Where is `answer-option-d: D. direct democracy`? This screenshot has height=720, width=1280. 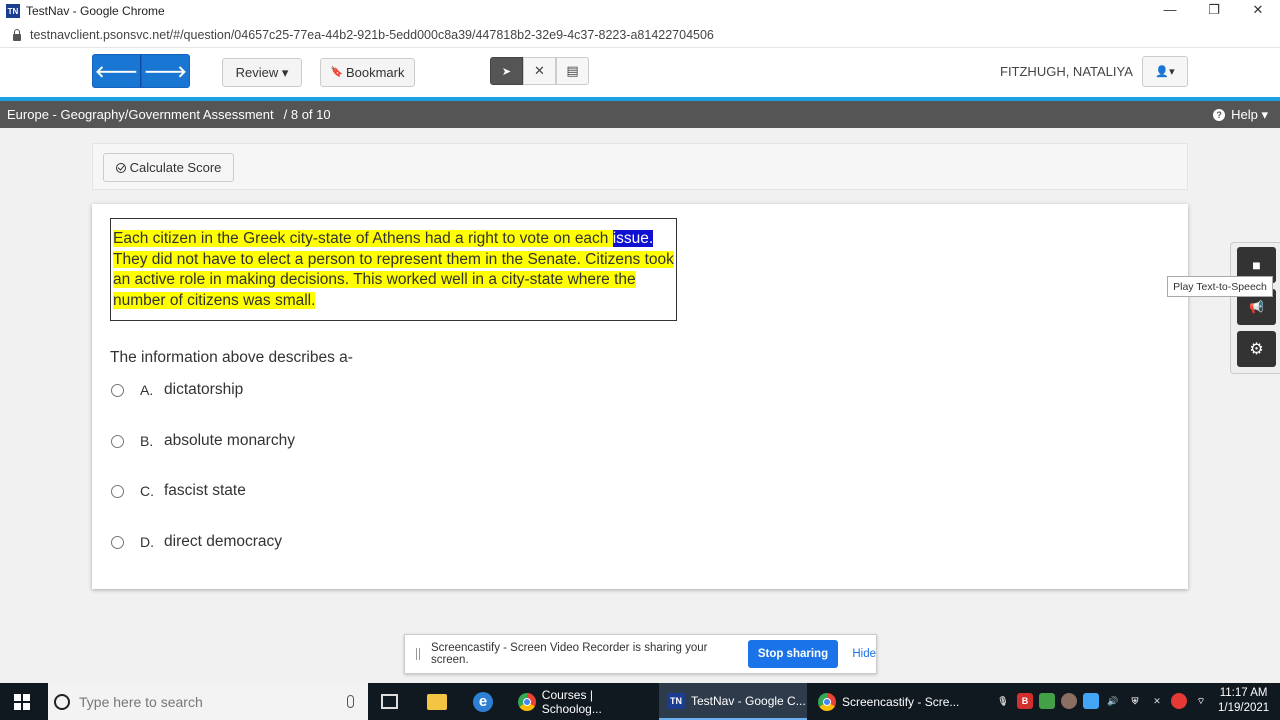 answer-option-d: D. direct democracy is located at coordinates (196, 542).